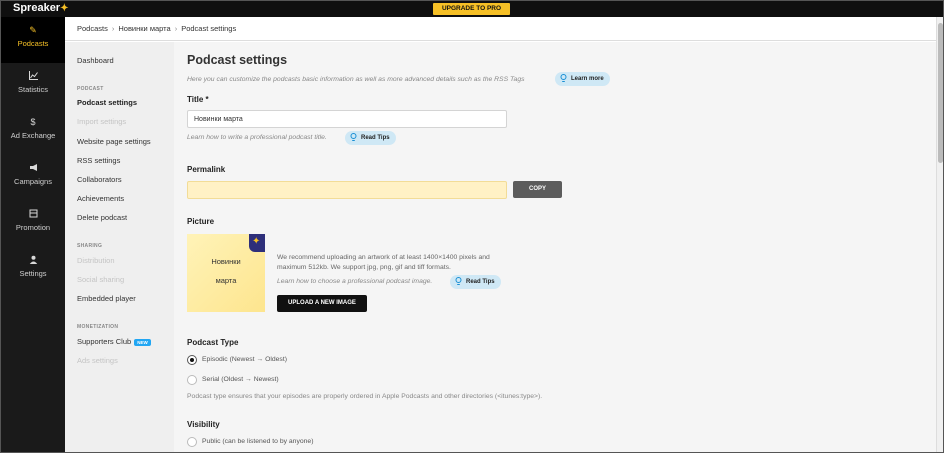 This screenshot has height=453, width=944. Describe the element at coordinates (257, 243) in the screenshot. I see `spreaker-badge-icon: ✦` at that location.